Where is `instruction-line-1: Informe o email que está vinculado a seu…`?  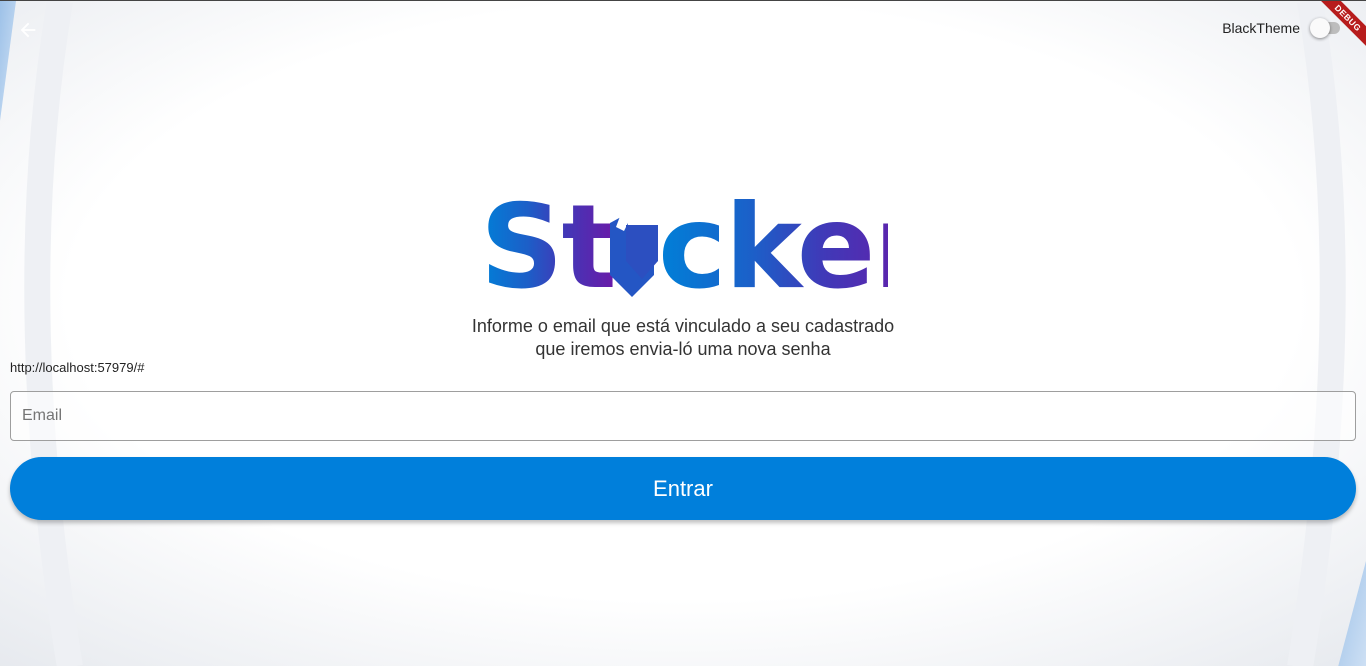
instruction-line-1: Informe o email que está vinculado a seu… is located at coordinates (683, 326).